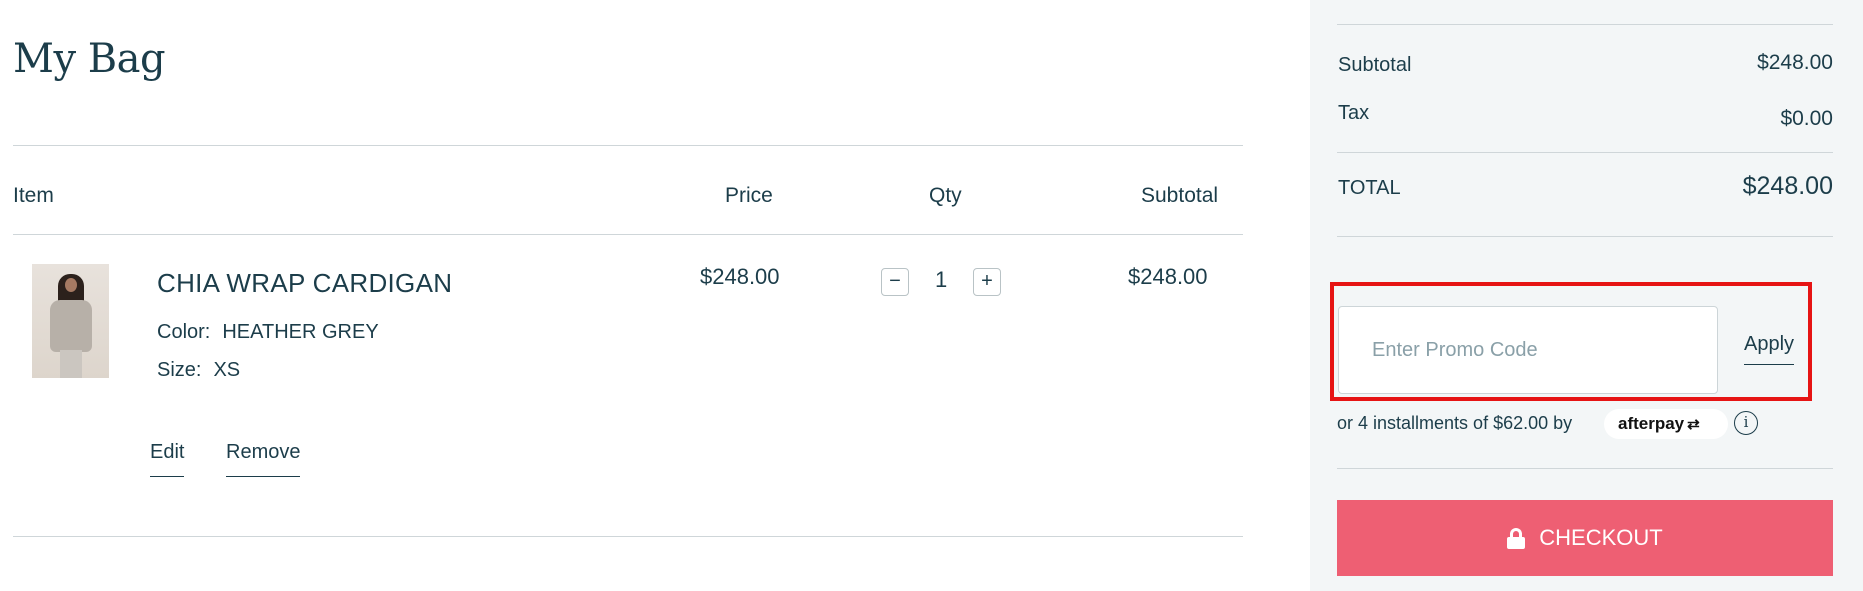  Describe the element at coordinates (33, 195) in the screenshot. I see `column-header-item: Item` at that location.